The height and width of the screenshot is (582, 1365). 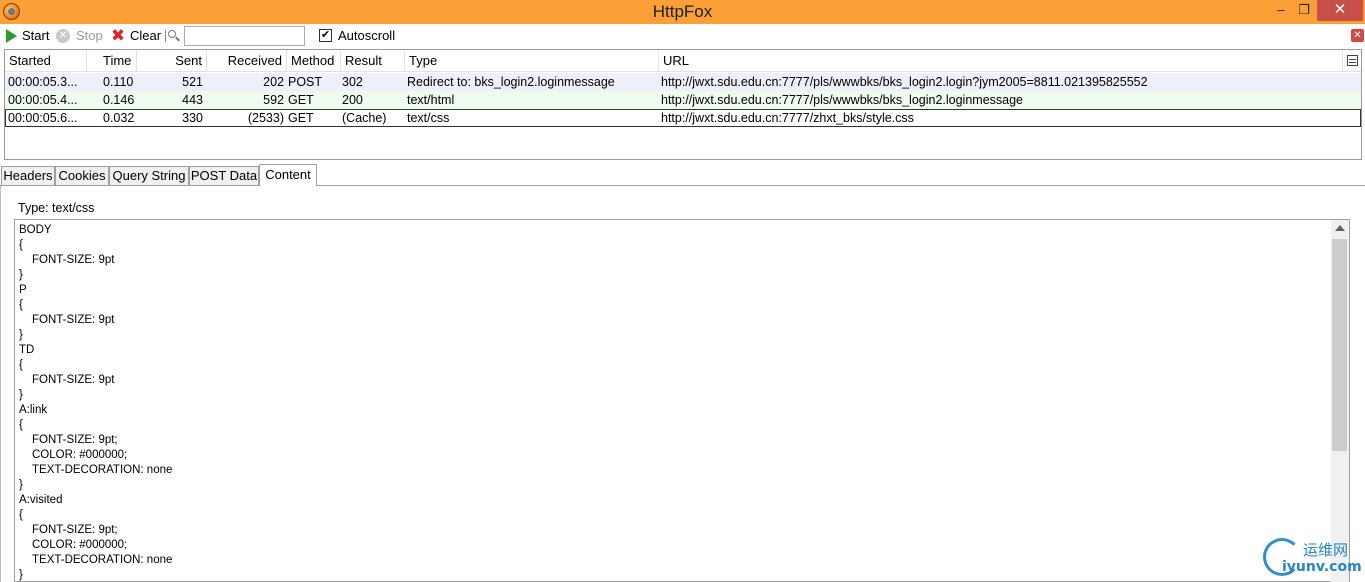 I want to click on column-header-received: Received, so click(x=247, y=61).